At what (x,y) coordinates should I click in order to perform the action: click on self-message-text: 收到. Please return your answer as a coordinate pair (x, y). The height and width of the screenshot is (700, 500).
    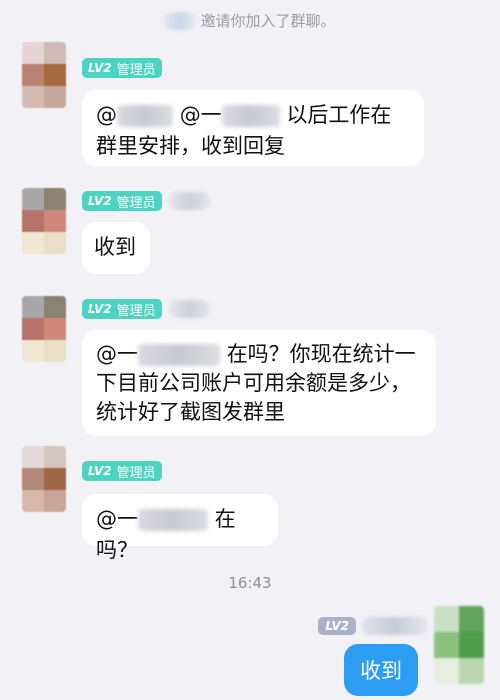
    Looking at the image, I should click on (381, 671).